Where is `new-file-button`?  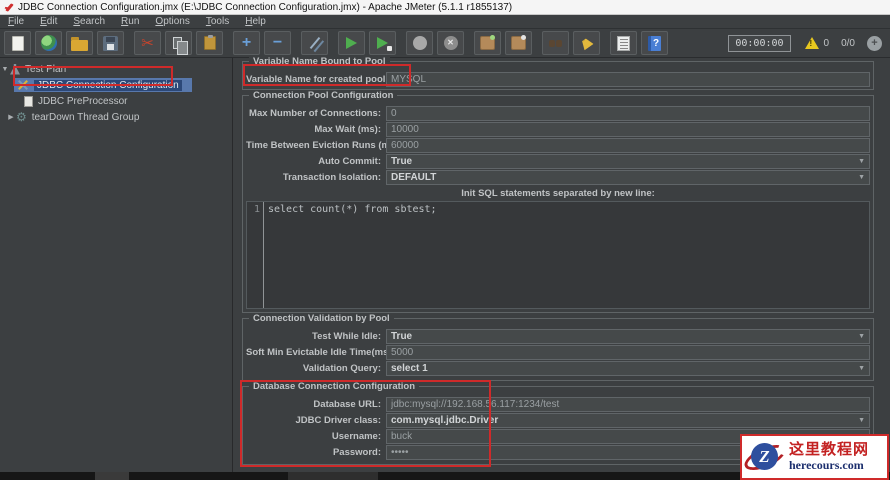
new-file-button is located at coordinates (17, 43).